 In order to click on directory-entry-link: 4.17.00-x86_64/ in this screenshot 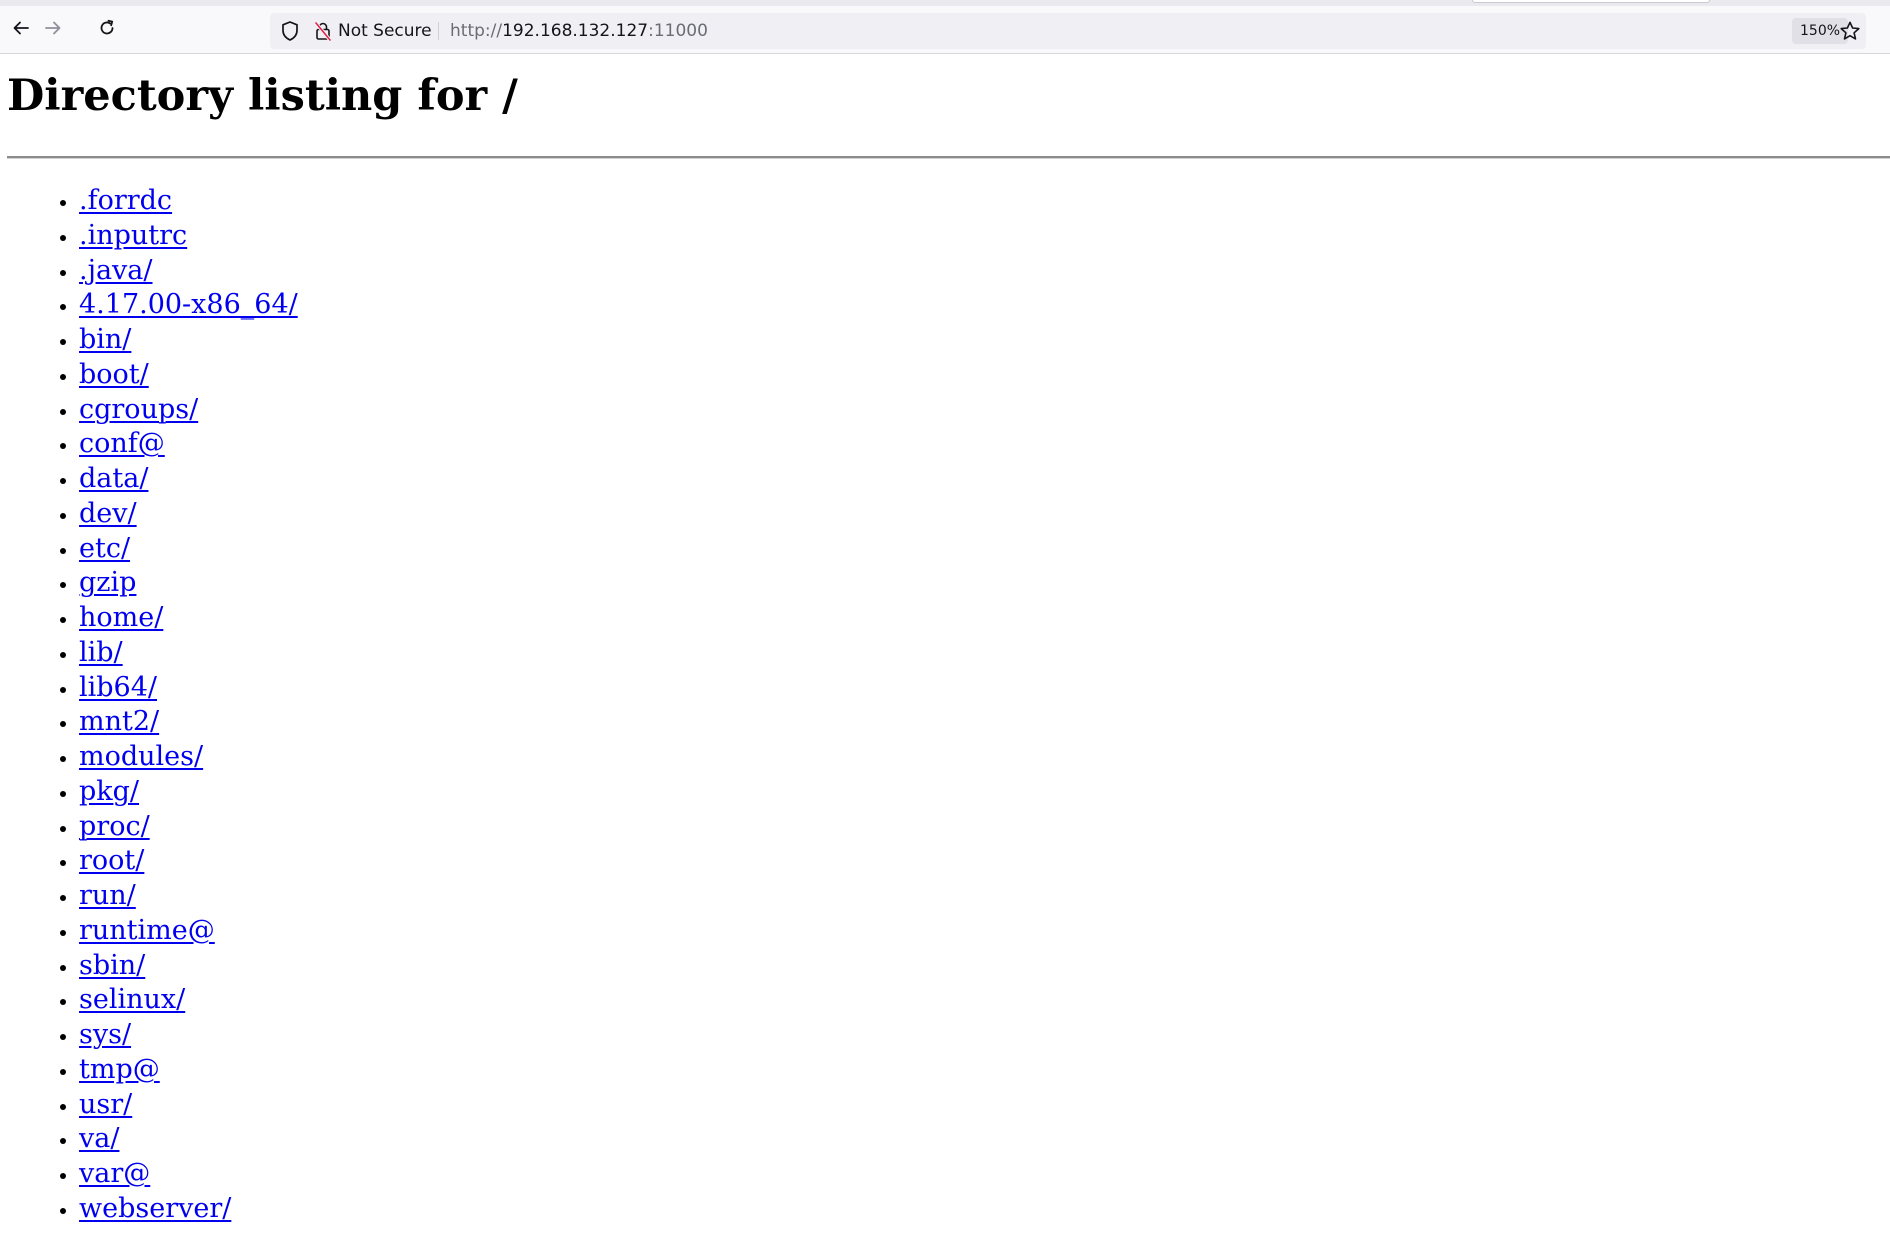, I will do `click(188, 304)`.